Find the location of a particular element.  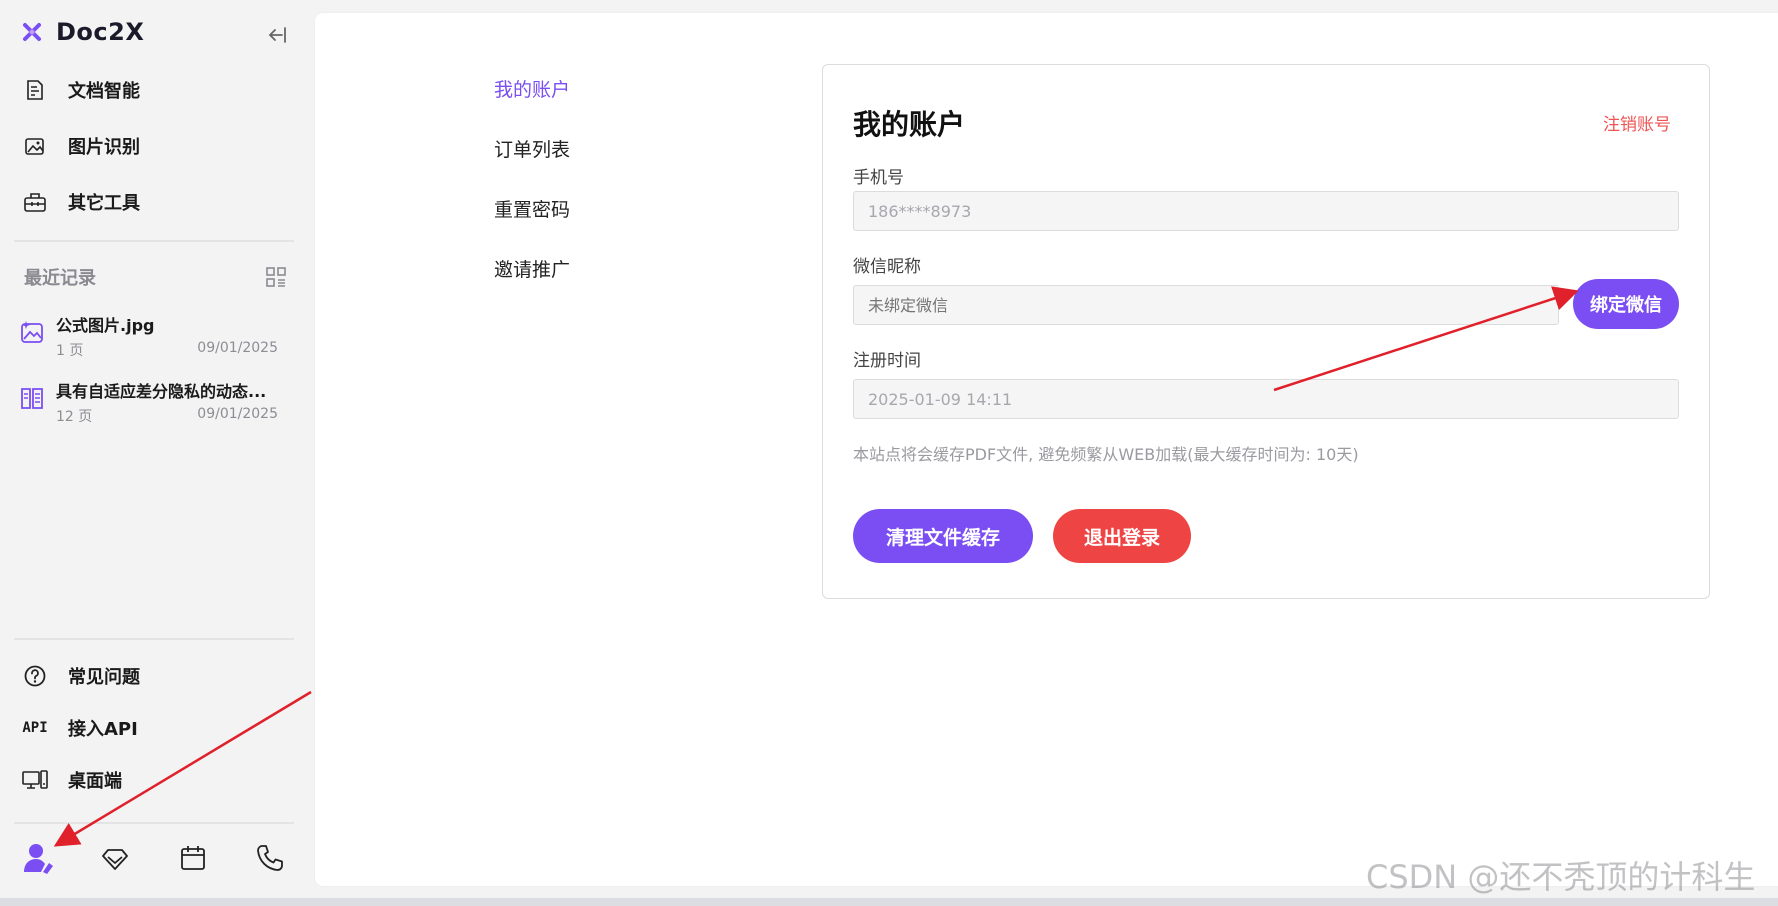

wechat-label: 微信昵称 is located at coordinates (887, 267).